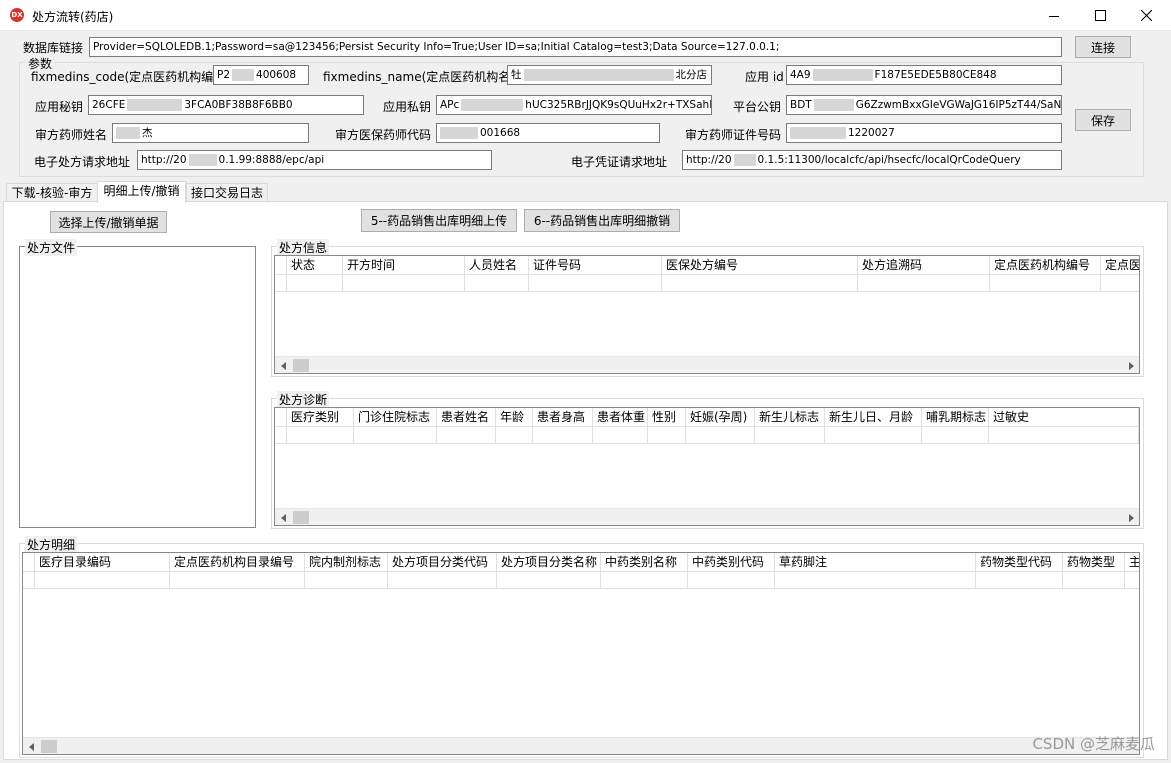 The image size is (1171, 763). Describe the element at coordinates (108, 222) in the screenshot. I see `select-document-button: 选择上传/撤销单据` at that location.